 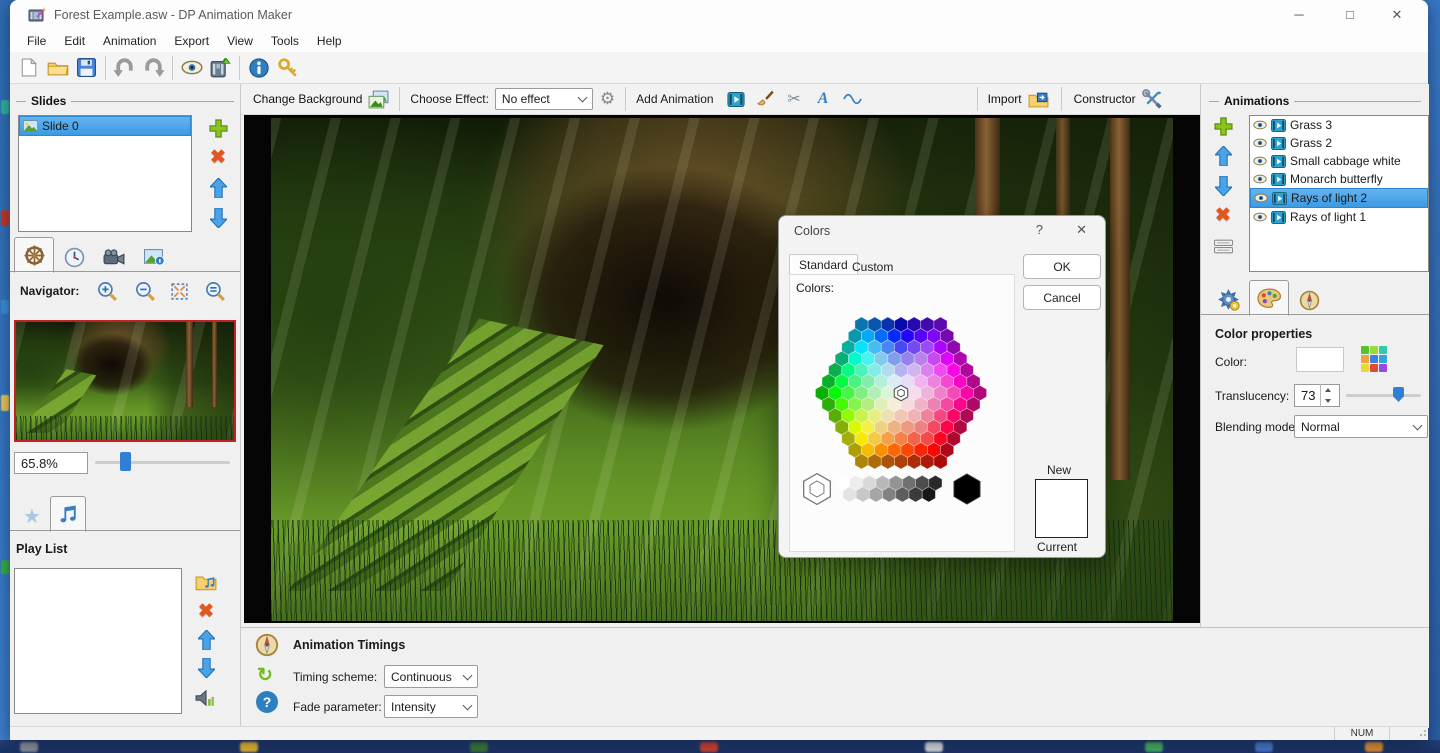 What do you see at coordinates (1339, 179) in the screenshot?
I see `animation-list-item: Monarch butterfly` at bounding box center [1339, 179].